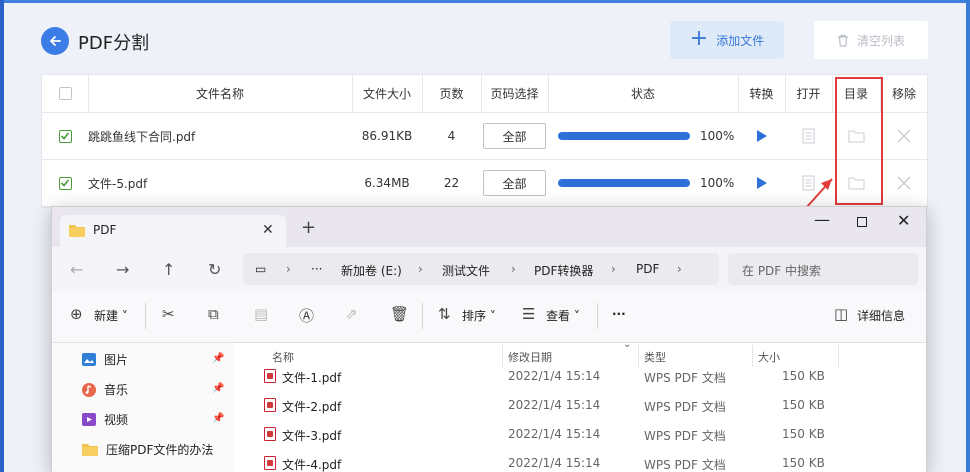  Describe the element at coordinates (823, 269) in the screenshot. I see `search-box: 在 PDF 中搜索` at that location.